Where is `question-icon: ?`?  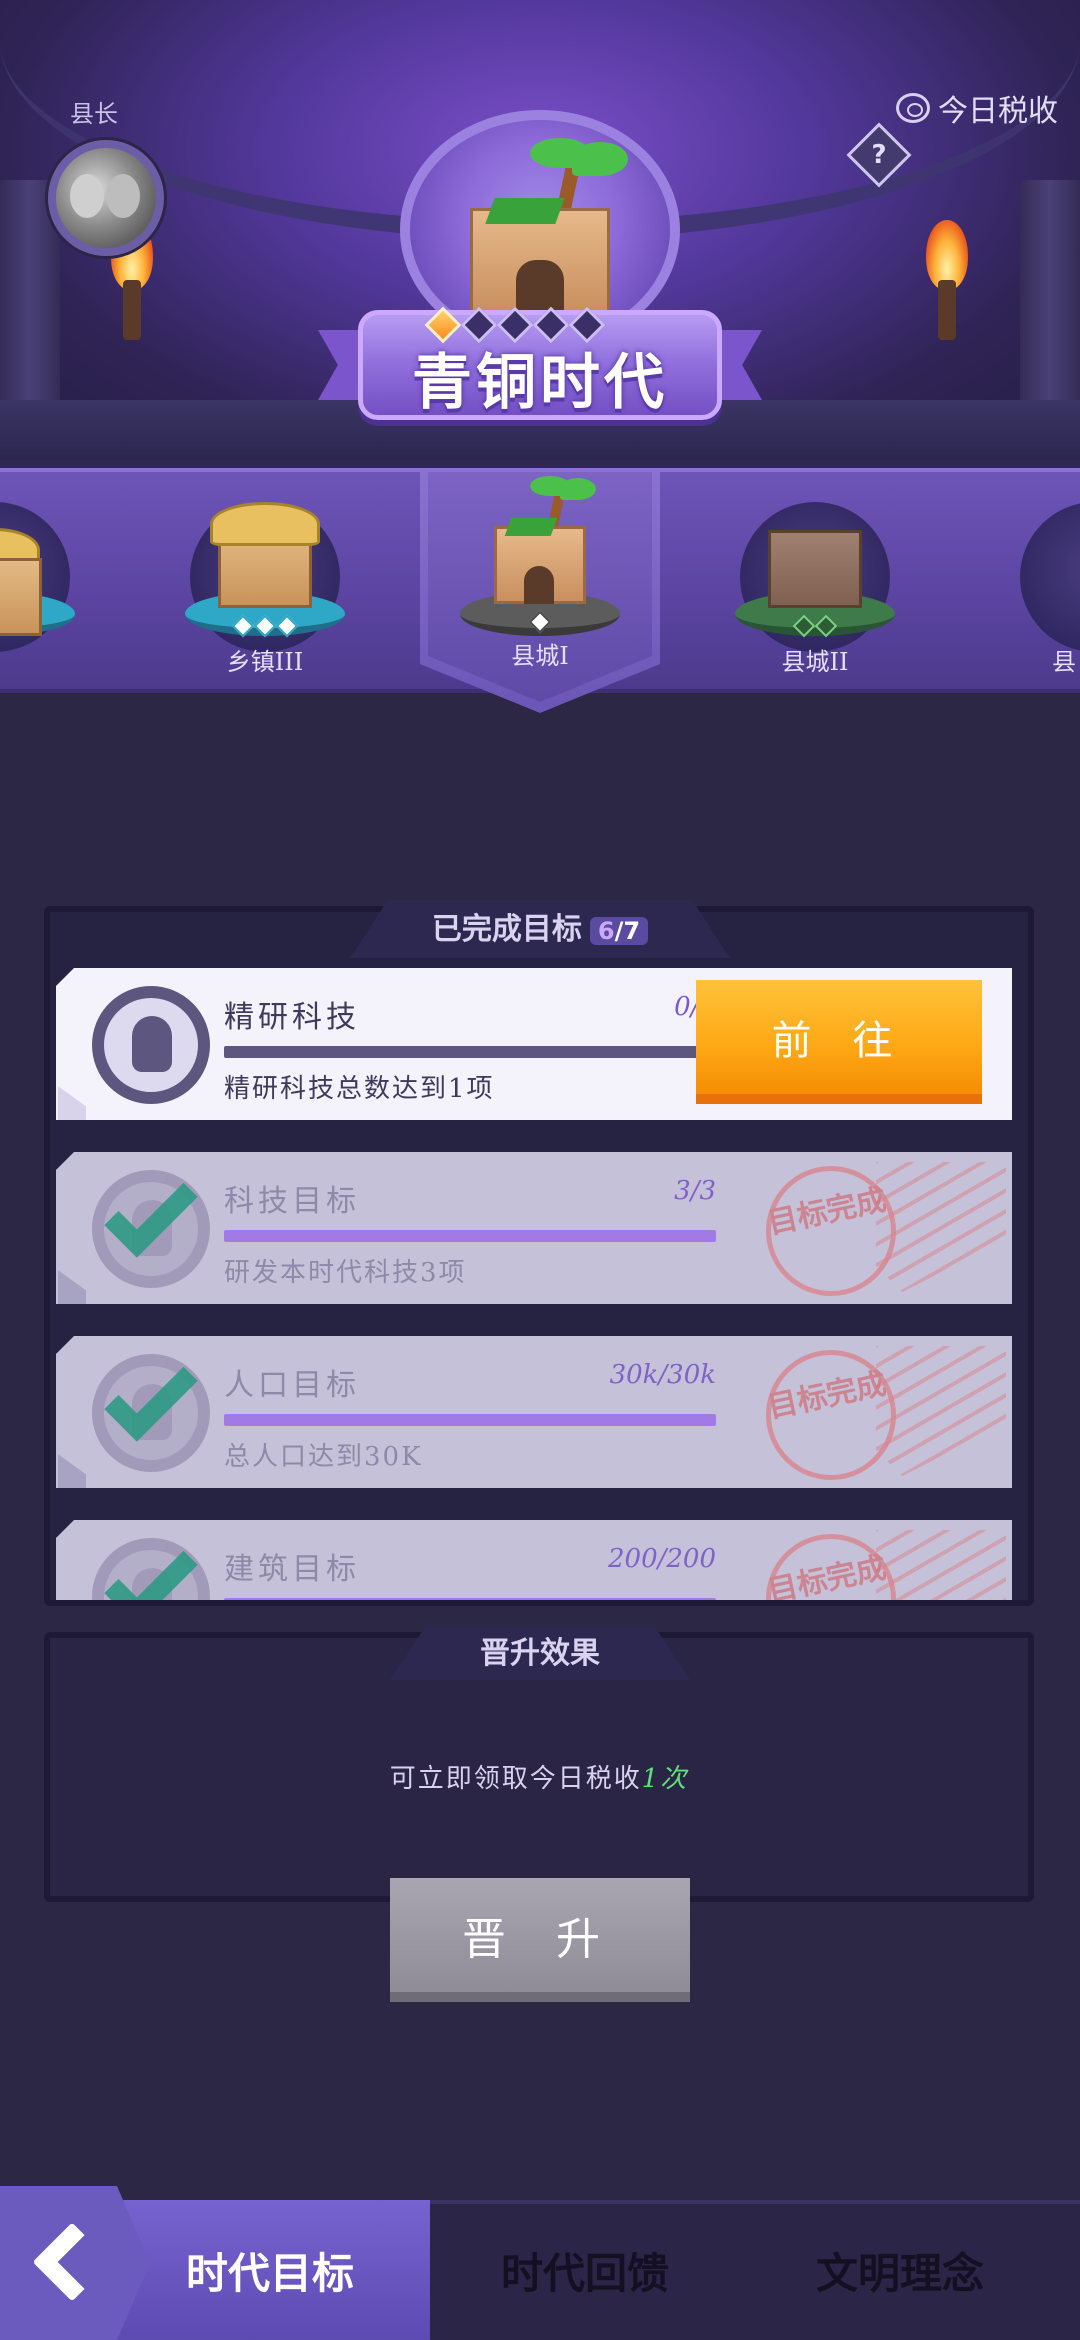
question-icon: ? is located at coordinates (879, 155).